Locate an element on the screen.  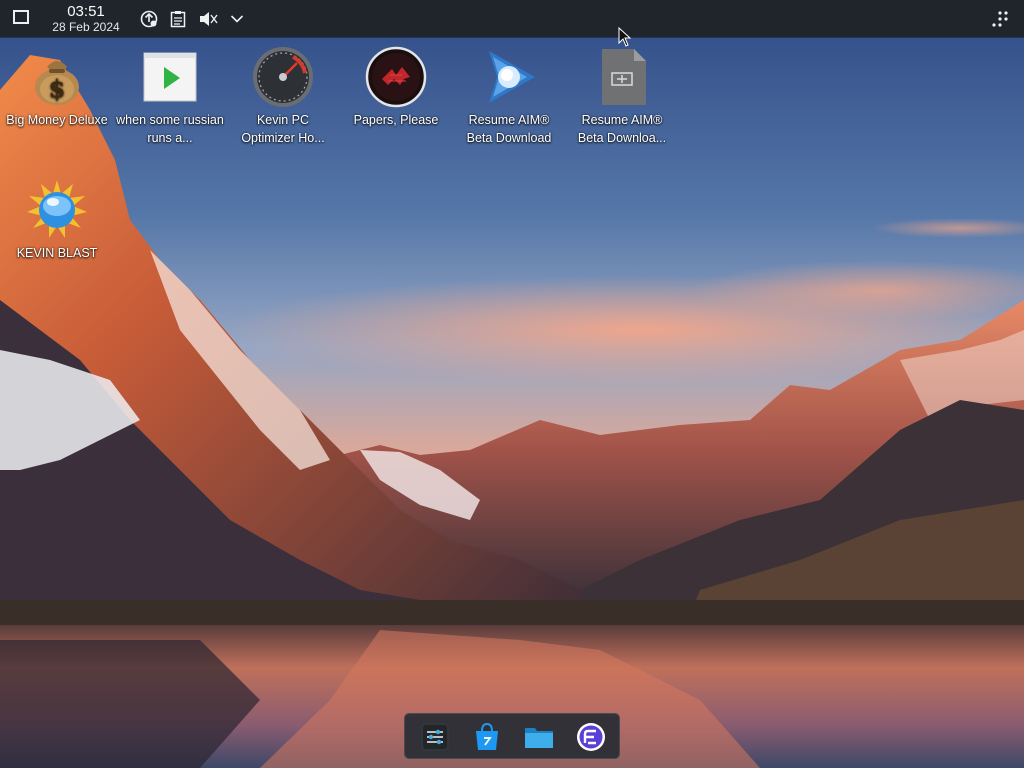
desktop-icon-resume-aim-beta: Resume AIM® Beta Download is located at coordinates (509, 96).